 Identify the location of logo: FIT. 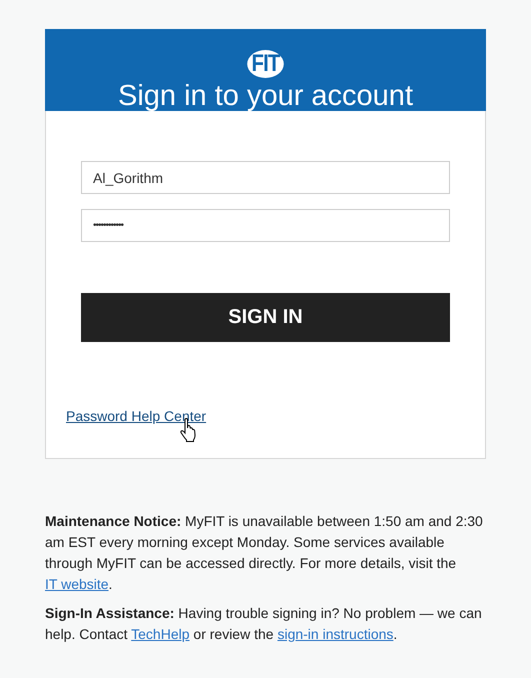
(265, 64).